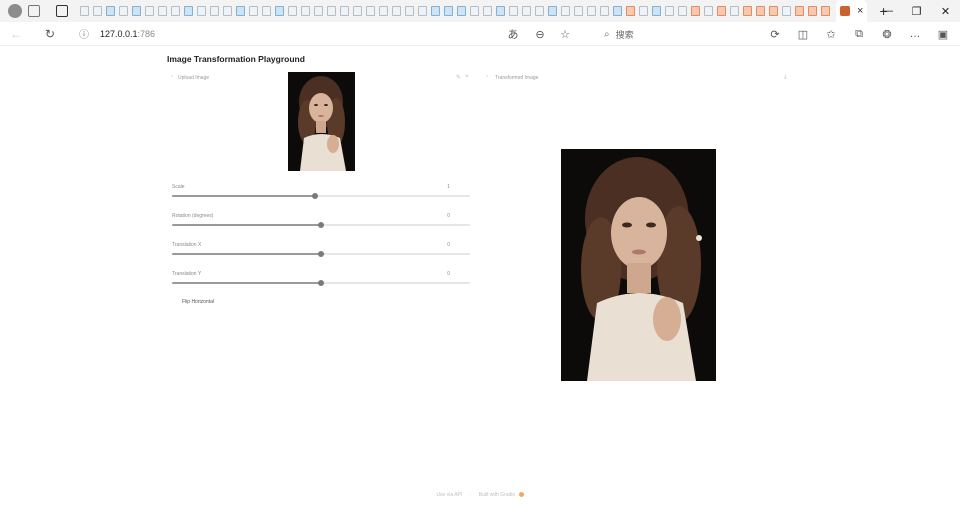 This screenshot has height=510, width=960. I want to click on workspaces-icon, so click(34, 11).